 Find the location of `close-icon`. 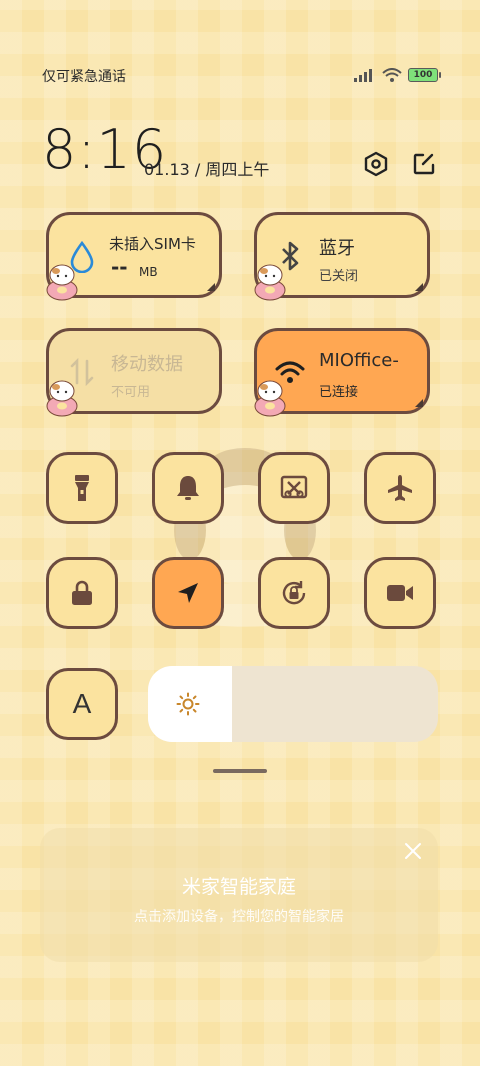

close-icon is located at coordinates (413, 851).